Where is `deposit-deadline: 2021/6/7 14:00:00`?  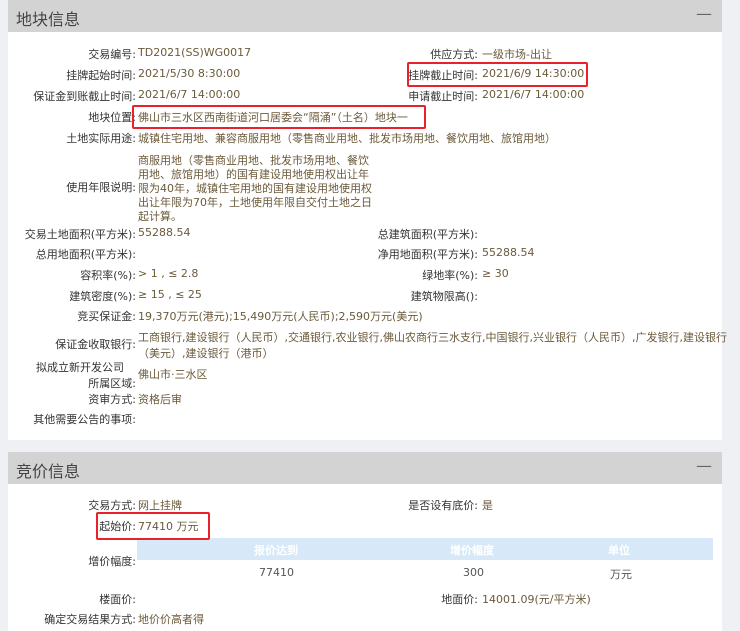 deposit-deadline: 2021/6/7 14:00:00 is located at coordinates (189, 94).